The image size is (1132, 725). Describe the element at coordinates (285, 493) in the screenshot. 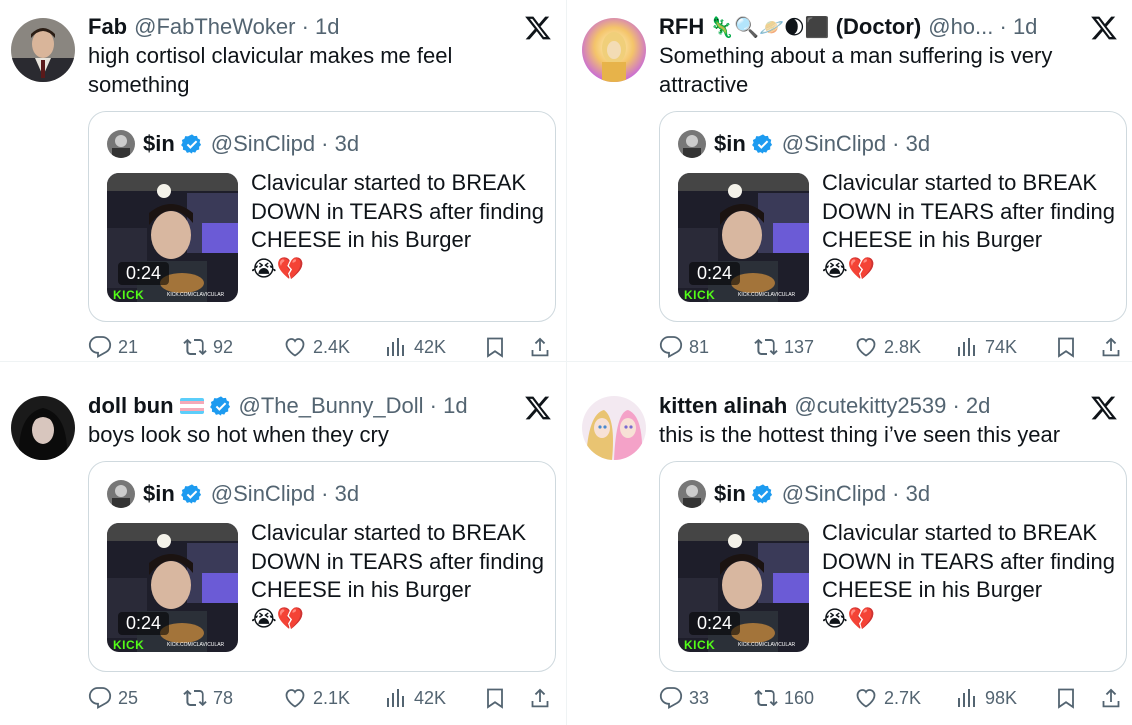

I see `quoted-handle: @SinClipd · 3d` at that location.